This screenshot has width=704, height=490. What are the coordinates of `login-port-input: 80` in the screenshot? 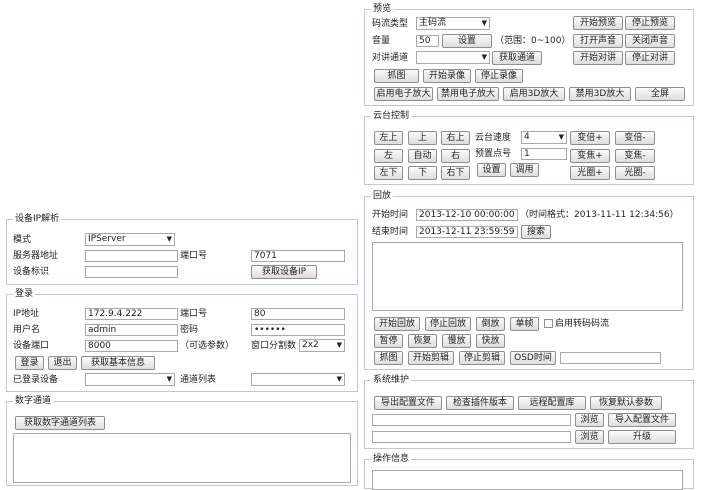 It's located at (298, 314).